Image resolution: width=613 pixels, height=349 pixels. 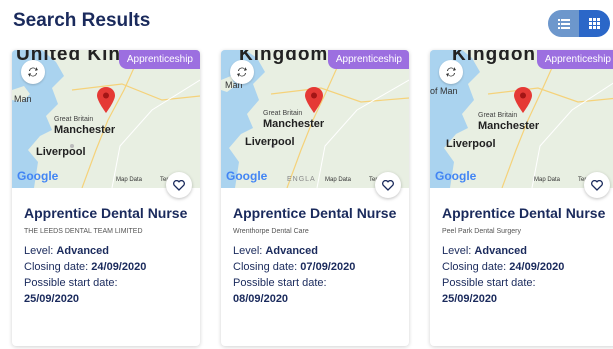 What do you see at coordinates (301, 179) in the screenshot?
I see `map-label-england: ENGLA` at bounding box center [301, 179].